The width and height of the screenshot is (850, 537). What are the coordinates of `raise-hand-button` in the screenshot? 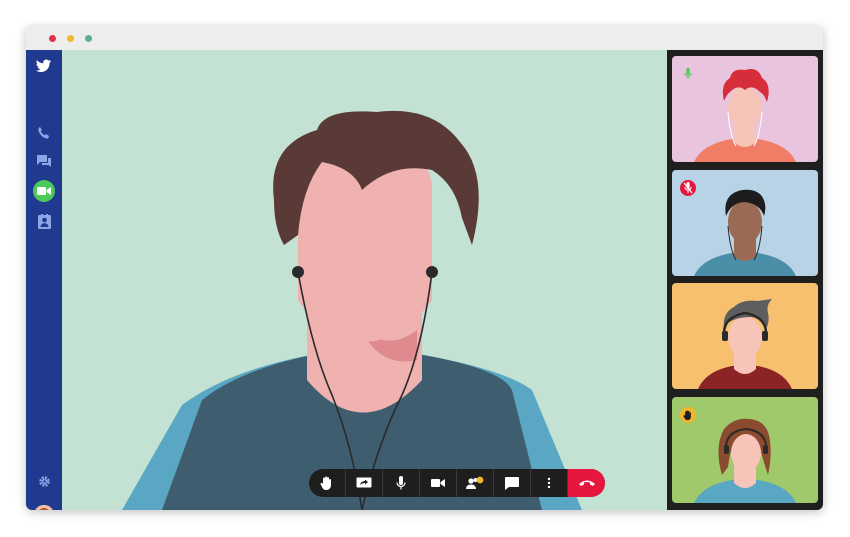 It's located at (327, 483).